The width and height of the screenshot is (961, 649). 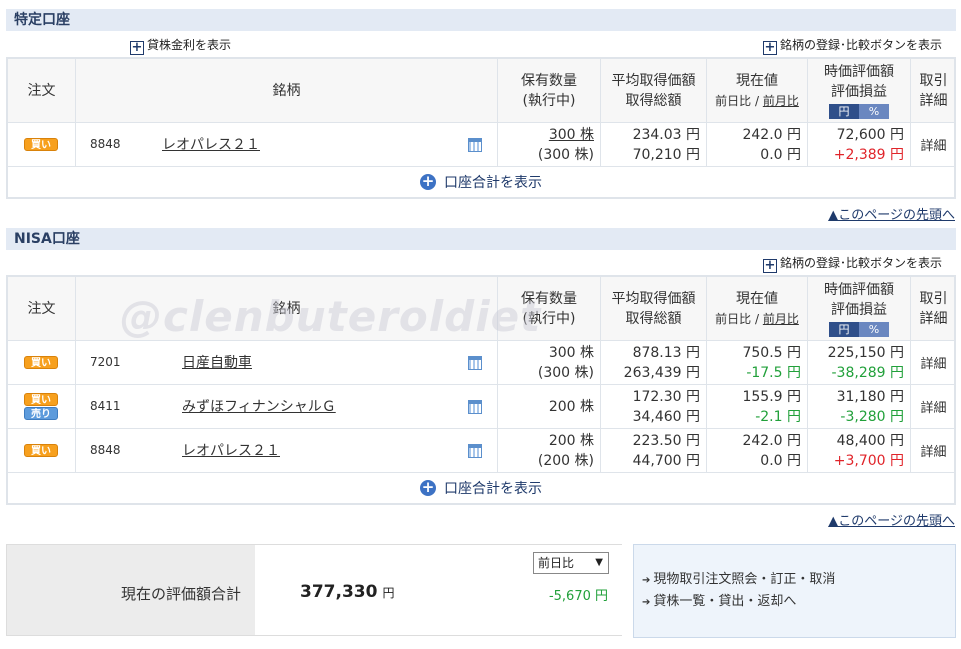 I want to click on header-price-label: 現在値, so click(x=757, y=80).